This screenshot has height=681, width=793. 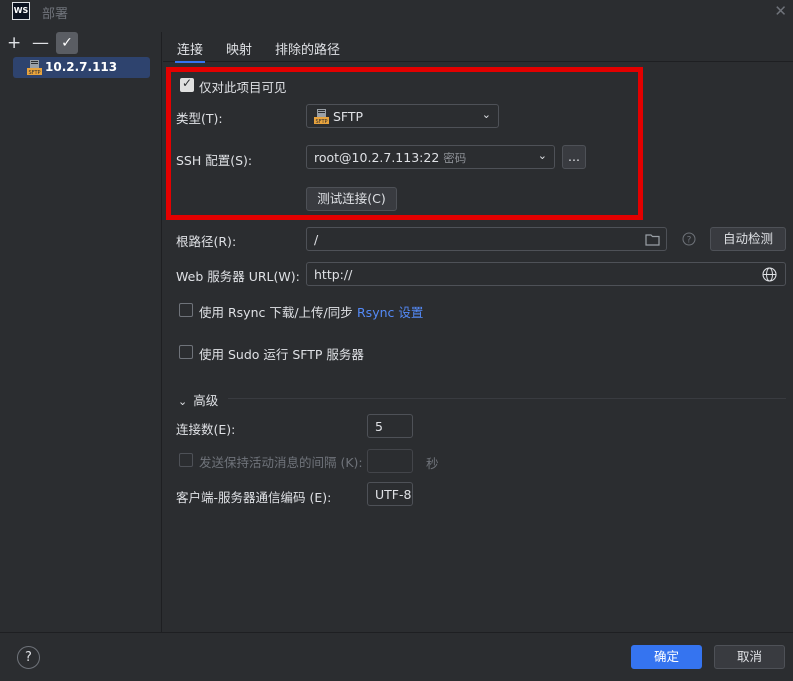 What do you see at coordinates (780, 11) in the screenshot?
I see `close-icon: ✕` at bounding box center [780, 11].